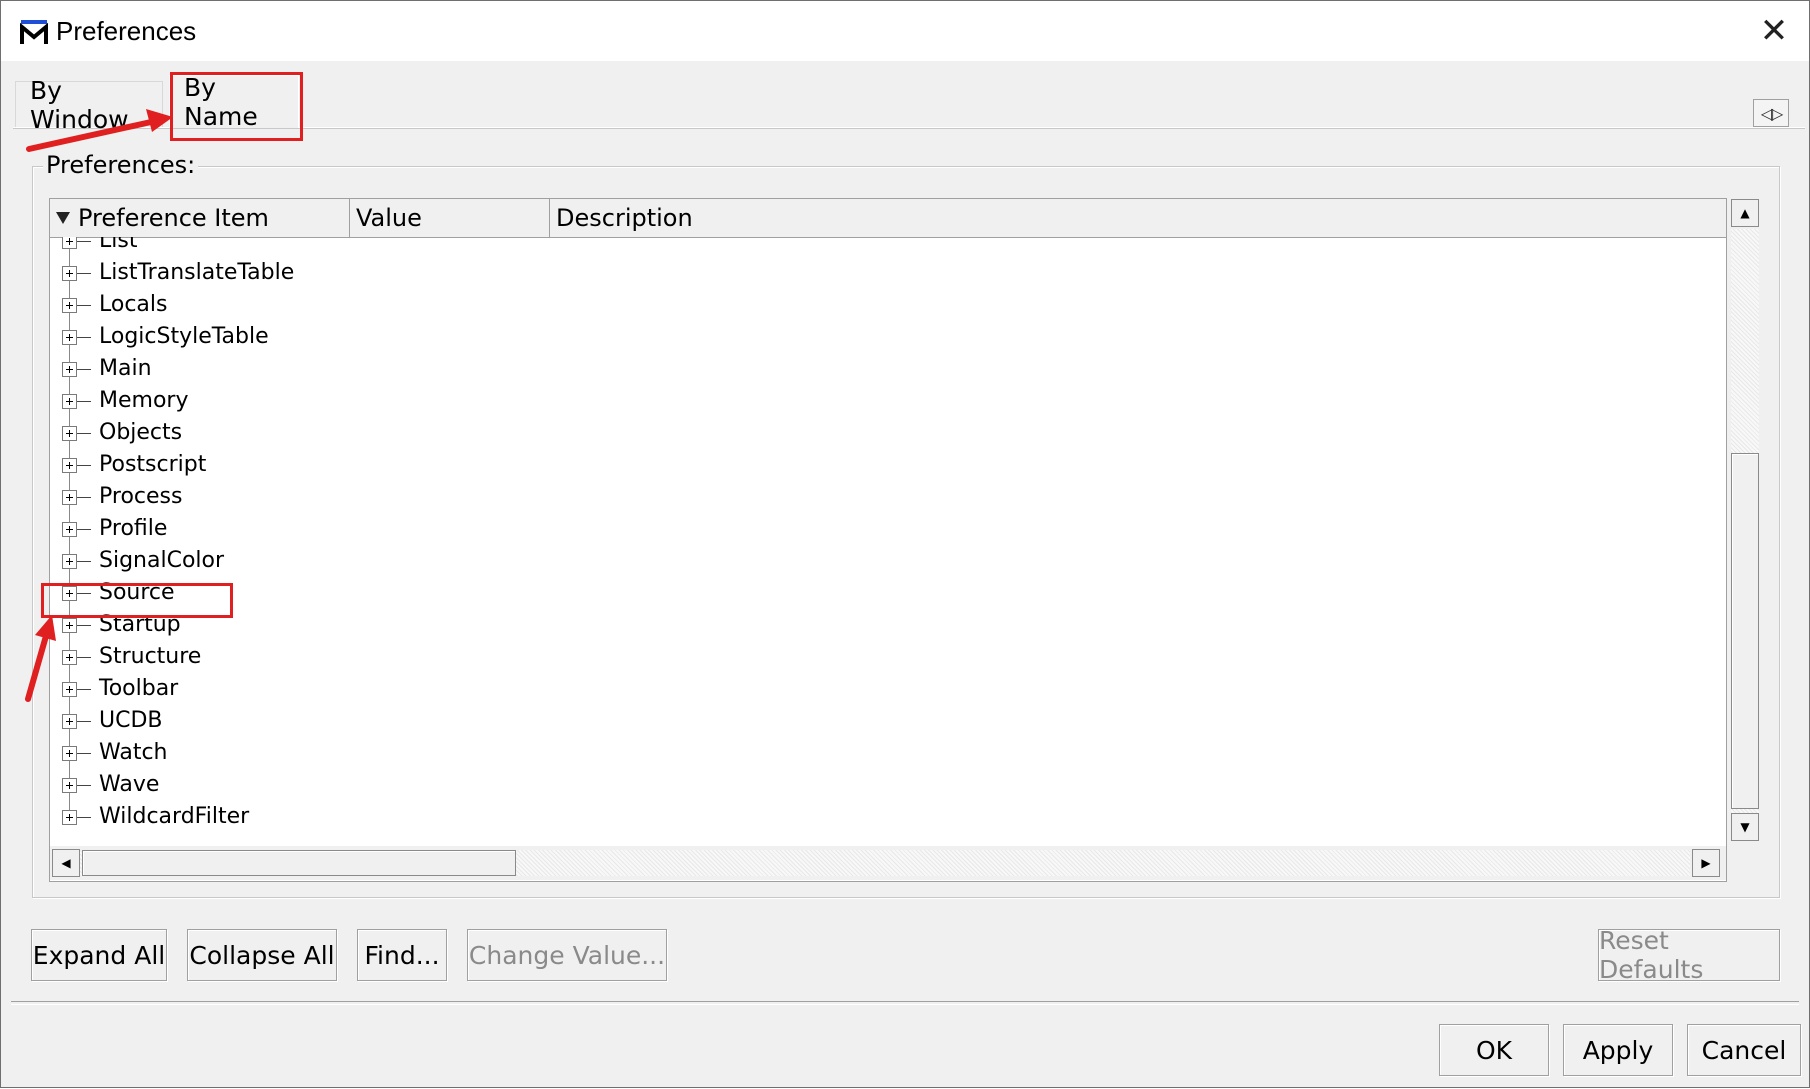 The width and height of the screenshot is (1810, 1089). What do you see at coordinates (45, 628) in the screenshot?
I see `arrowhead-source-row` at bounding box center [45, 628].